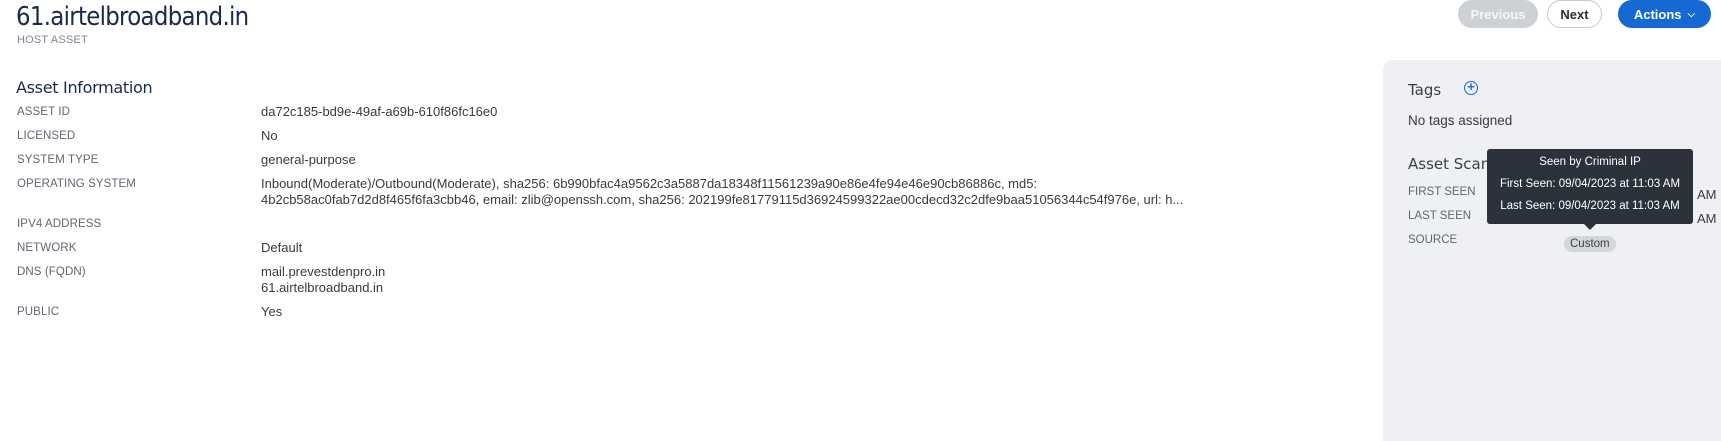 The height and width of the screenshot is (441, 1721). Describe the element at coordinates (47, 248) in the screenshot. I see `network-label: NETWORK` at that location.